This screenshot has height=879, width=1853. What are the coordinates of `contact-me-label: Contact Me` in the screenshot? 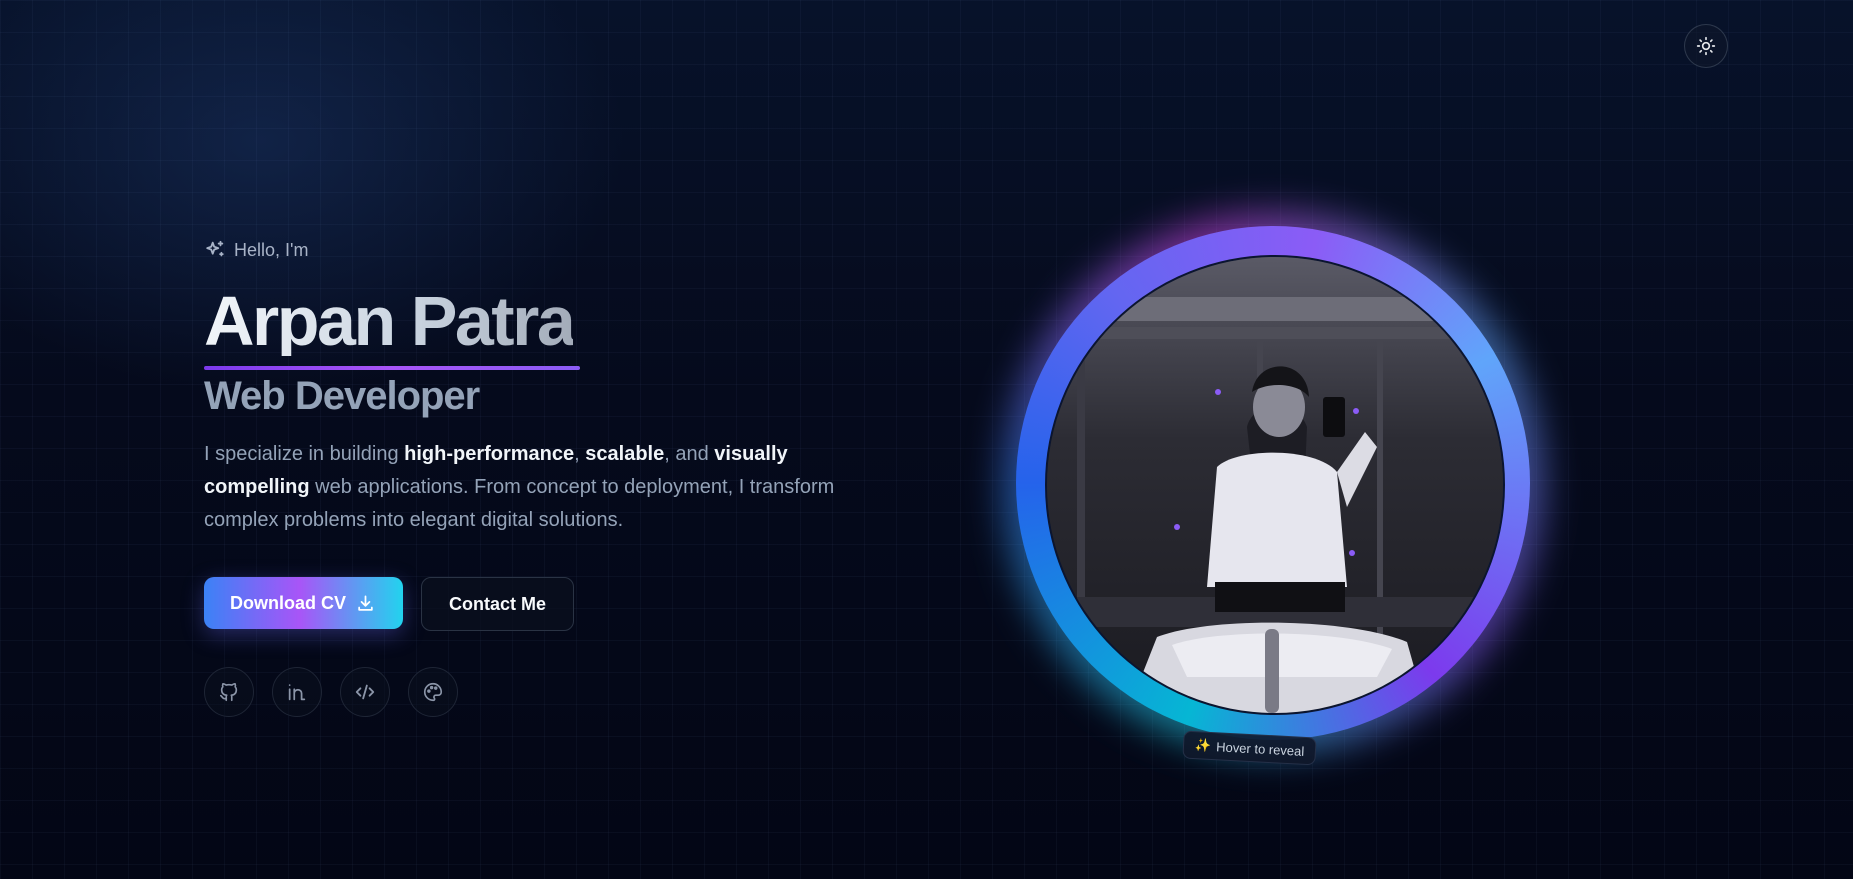 It's located at (498, 603).